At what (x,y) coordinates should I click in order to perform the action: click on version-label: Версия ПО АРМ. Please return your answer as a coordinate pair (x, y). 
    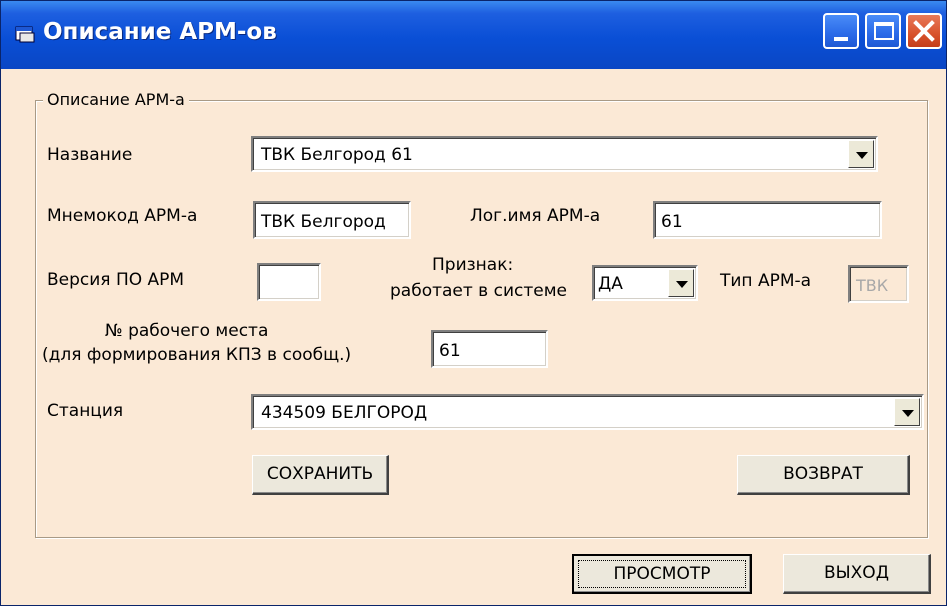
    Looking at the image, I should click on (116, 280).